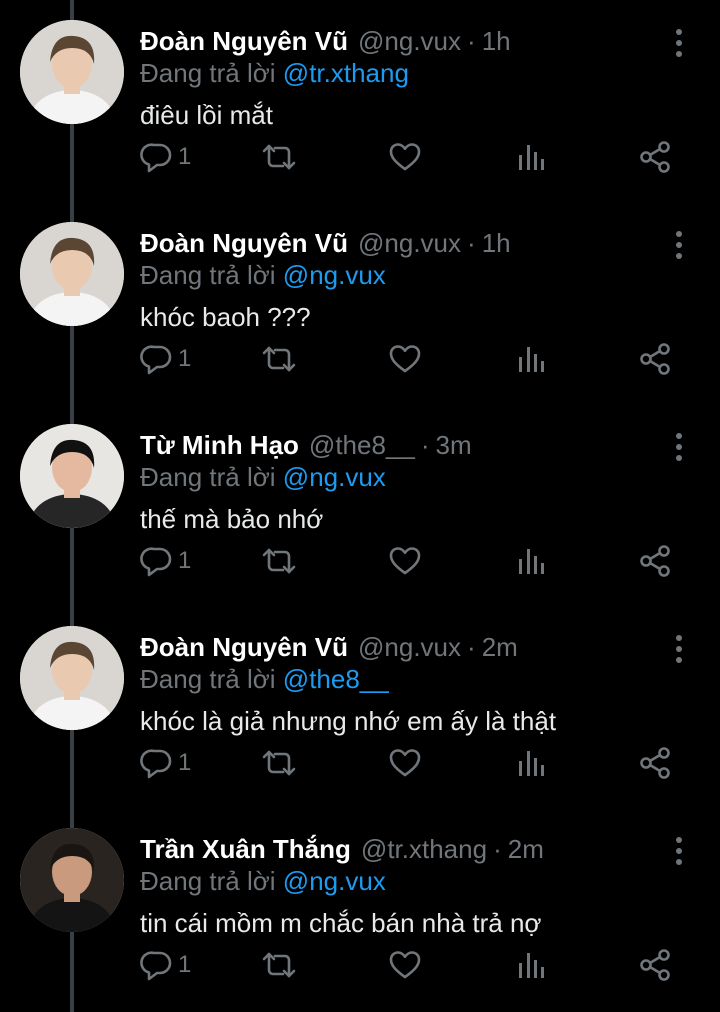 The height and width of the screenshot is (1012, 720). What do you see at coordinates (232, 519) in the screenshot?
I see `tweet-text: thế mà bảo nhớ` at bounding box center [232, 519].